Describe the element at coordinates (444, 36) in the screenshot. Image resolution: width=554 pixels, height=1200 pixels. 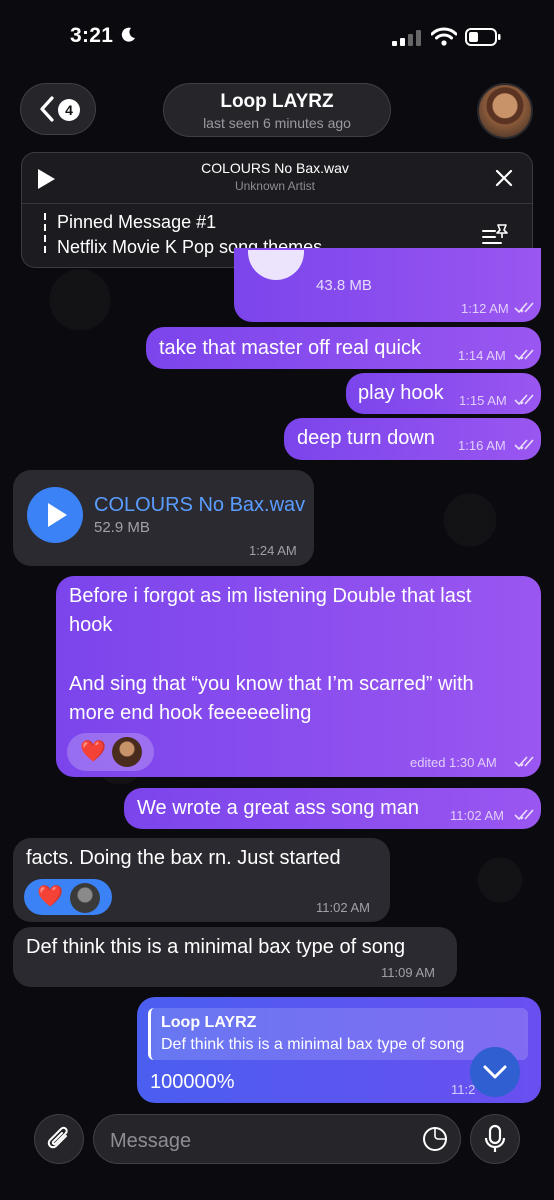
I see `wifi-icon` at that location.